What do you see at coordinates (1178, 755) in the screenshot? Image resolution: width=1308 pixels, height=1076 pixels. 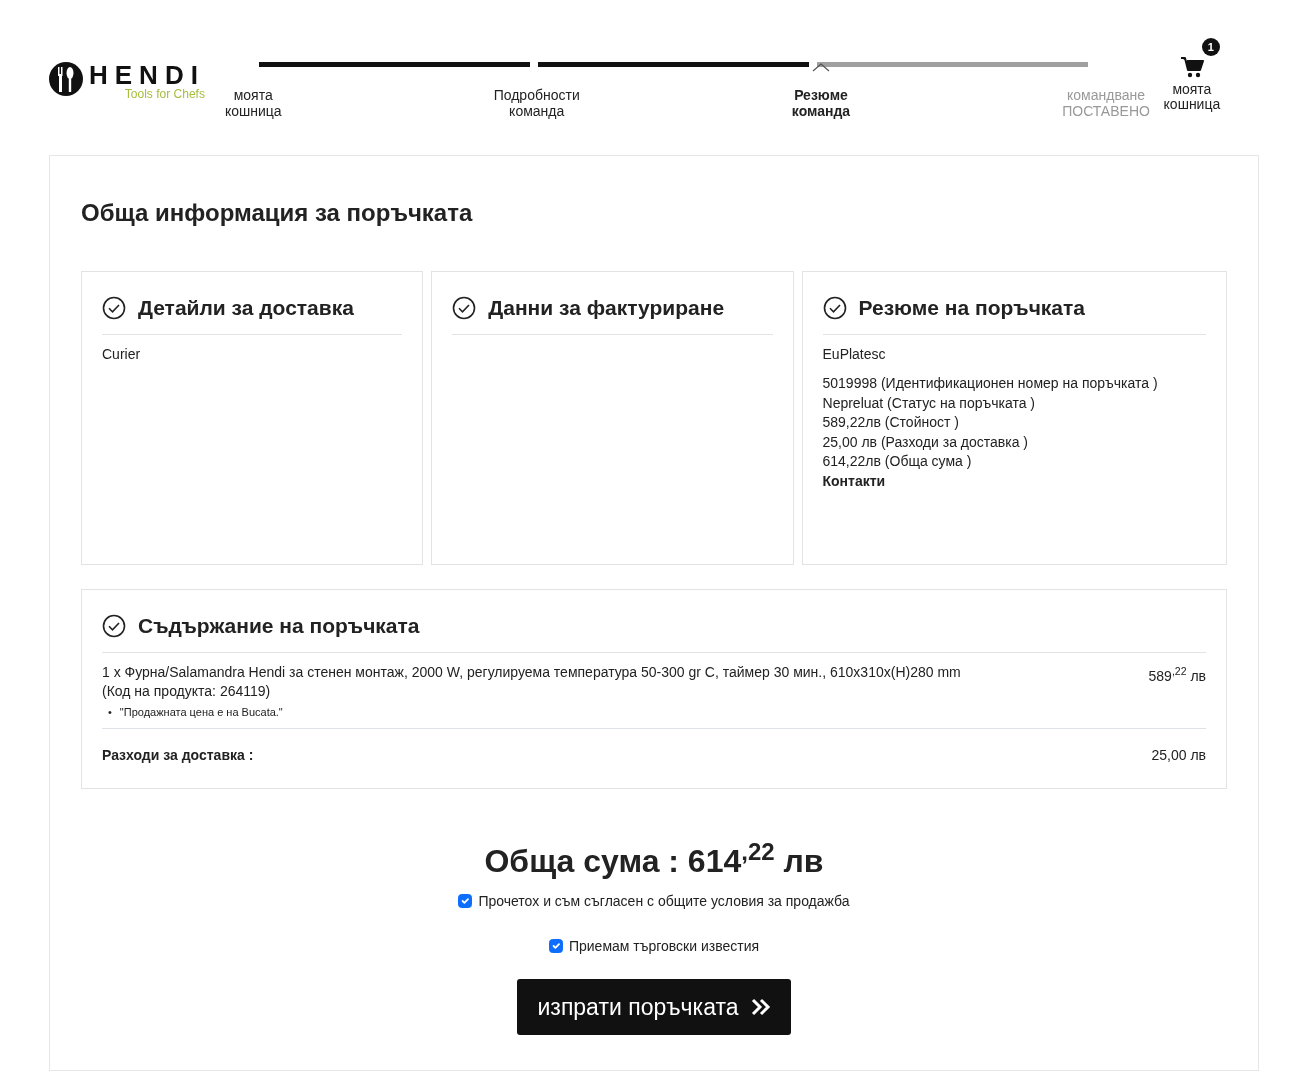 I see `shipping-price: 25,00 лв` at bounding box center [1178, 755].